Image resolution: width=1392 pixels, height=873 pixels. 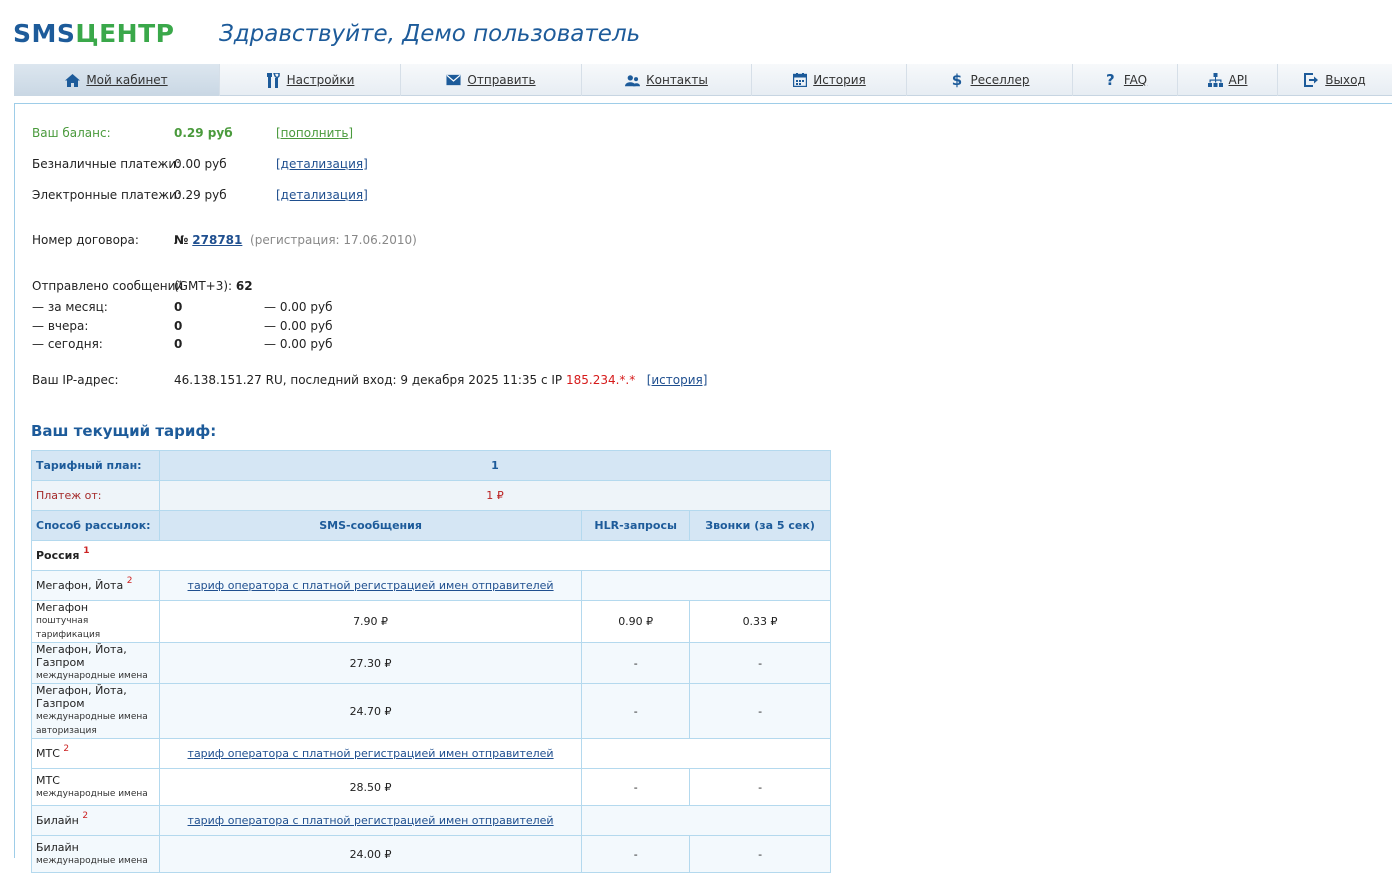 What do you see at coordinates (181, 240) in the screenshot?
I see `contract-prefix: №` at bounding box center [181, 240].